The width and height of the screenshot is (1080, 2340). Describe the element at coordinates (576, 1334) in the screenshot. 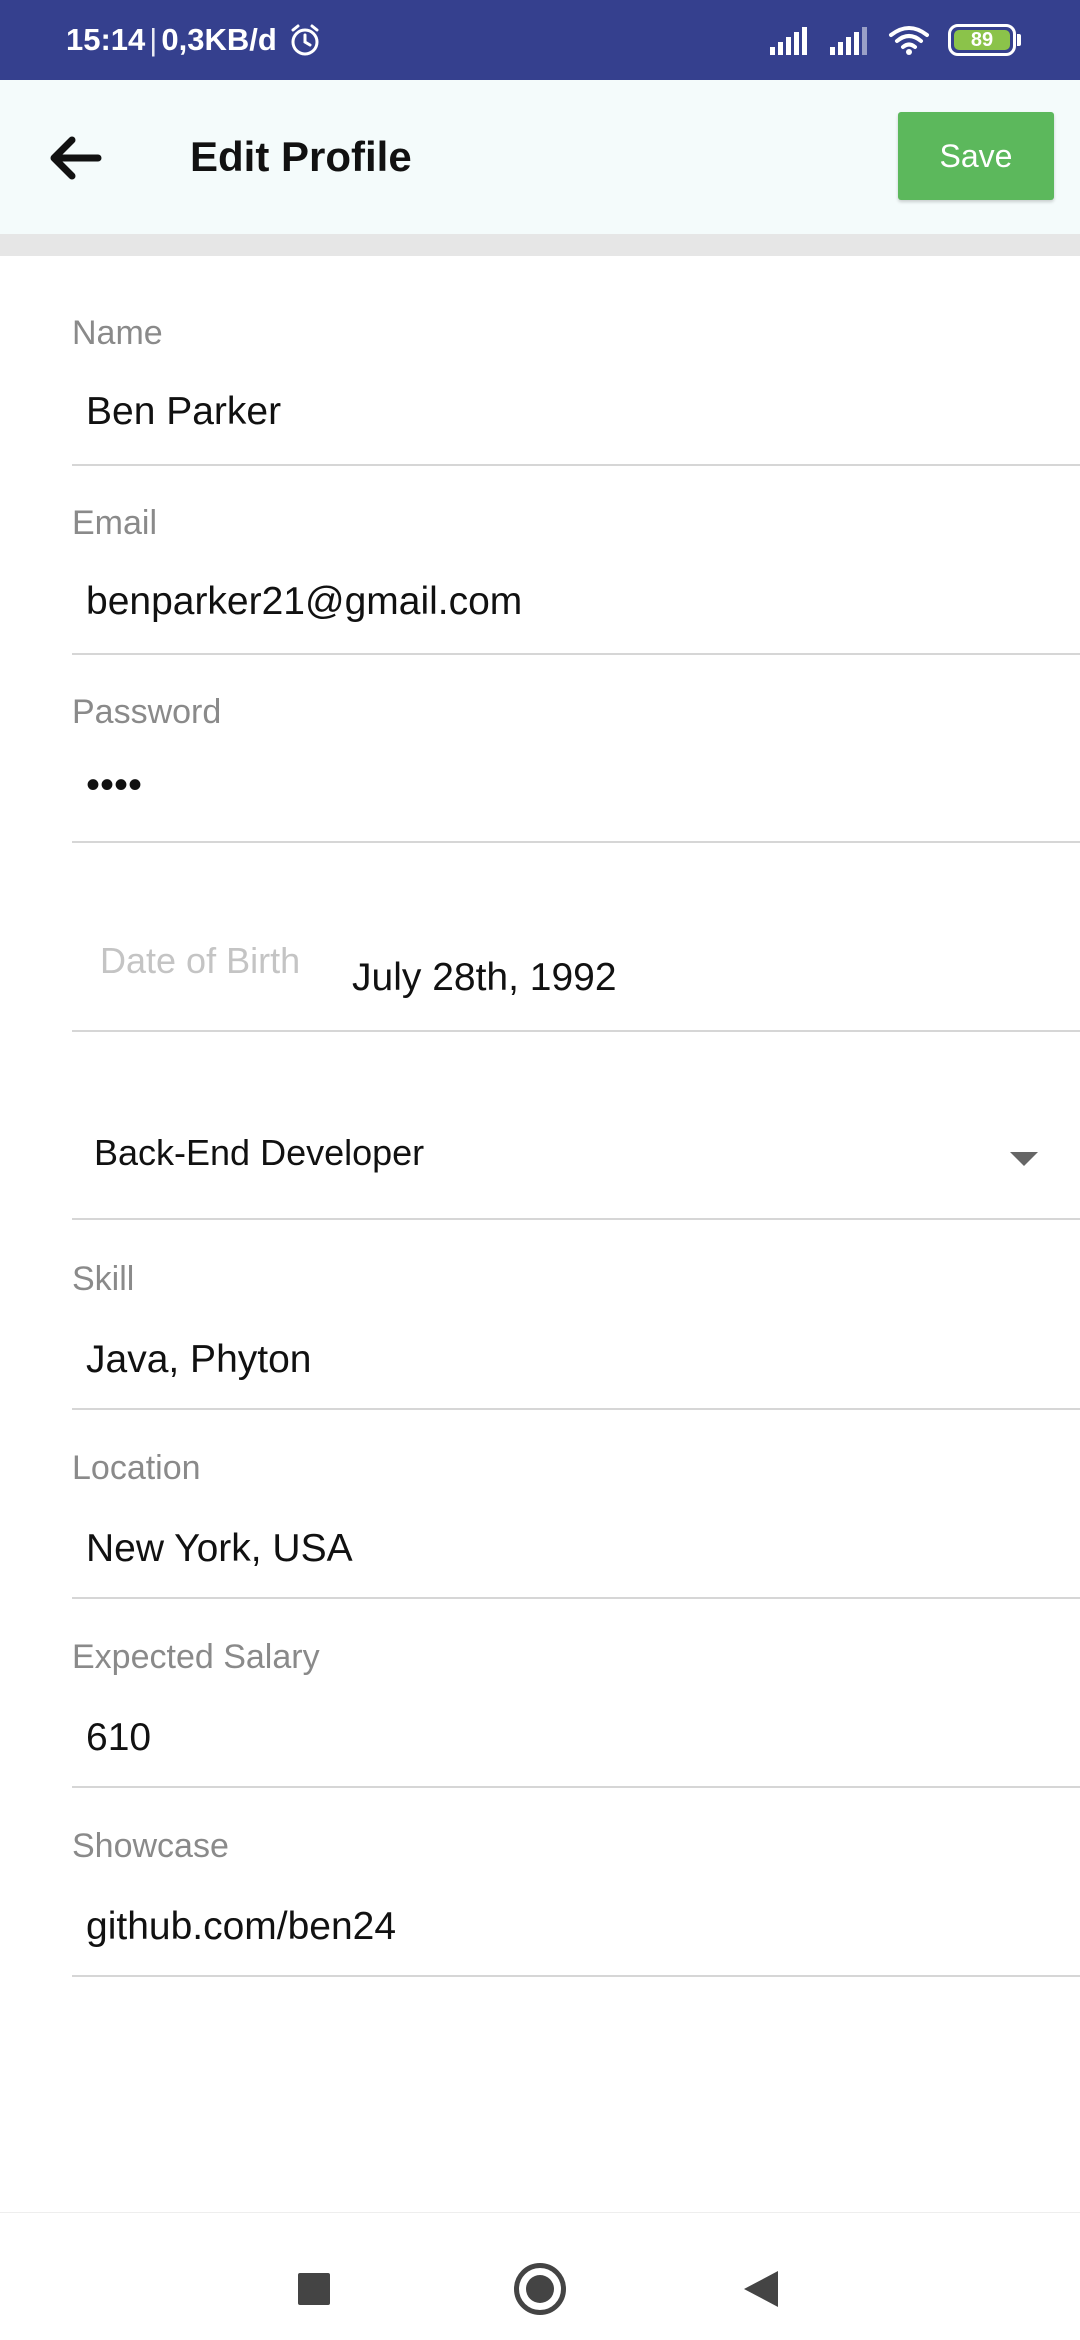

I see `skill-field: Skill Java, Phyton` at that location.